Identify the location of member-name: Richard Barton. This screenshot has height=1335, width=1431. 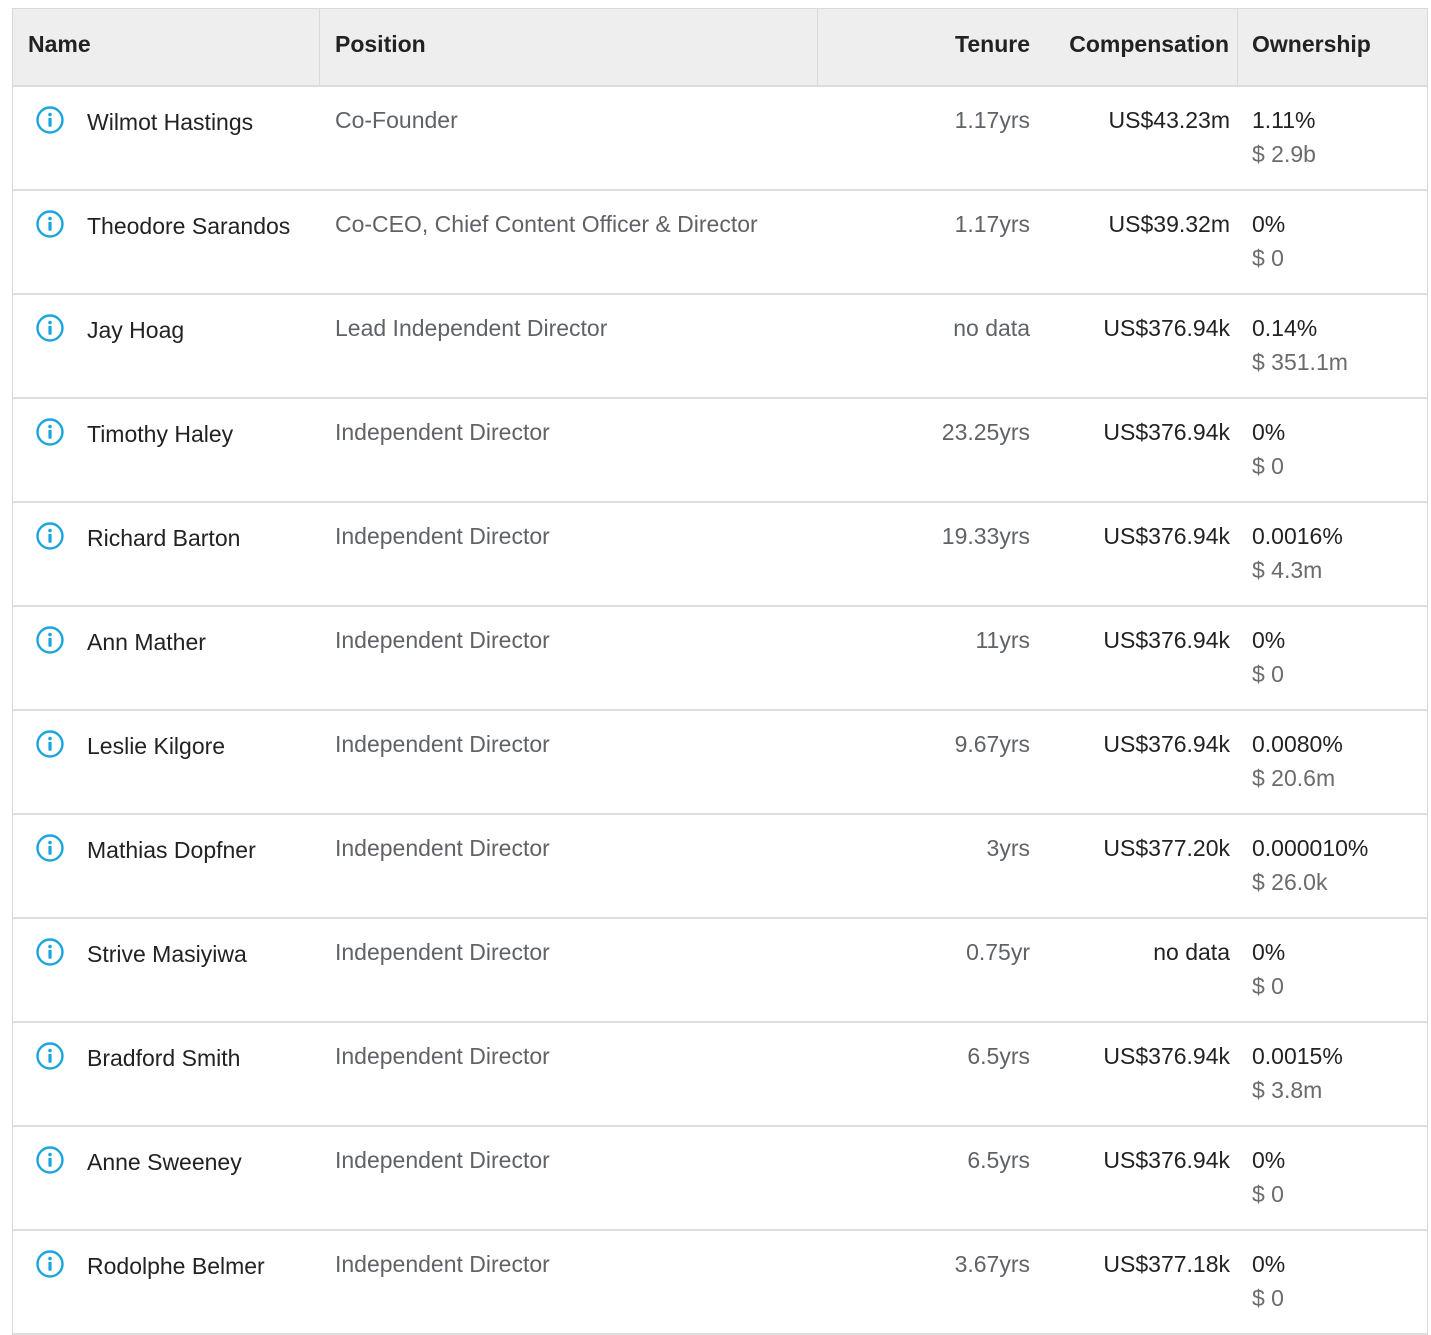
(163, 538).